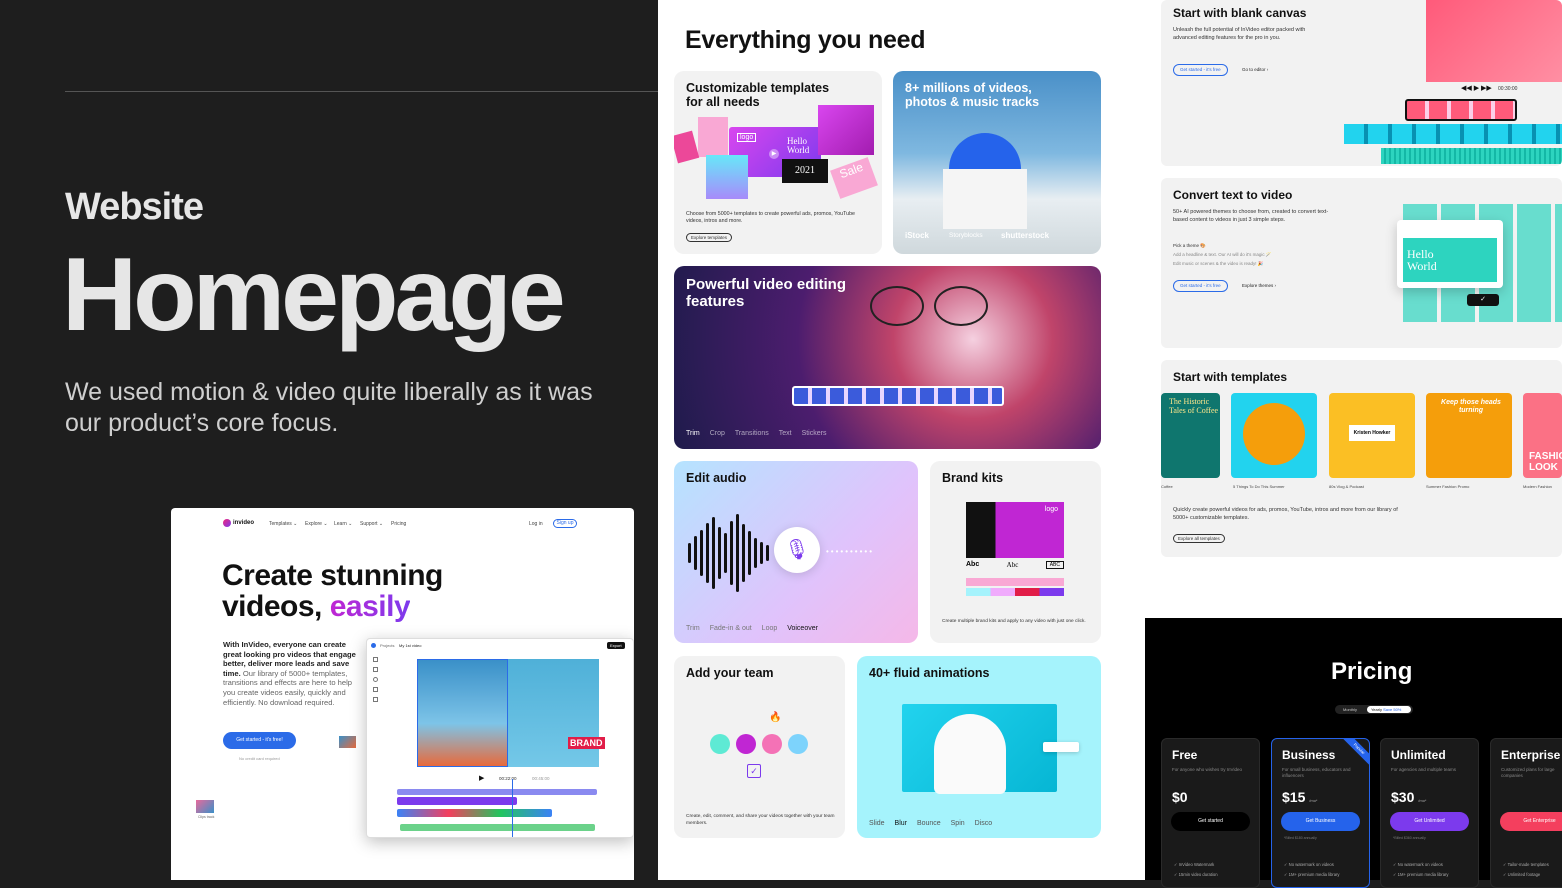 This screenshot has width=1562, height=888. Describe the element at coordinates (1476, 88) in the screenshot. I see `blank-play-icon: ◀◀ ▶ ▶▶` at that location.